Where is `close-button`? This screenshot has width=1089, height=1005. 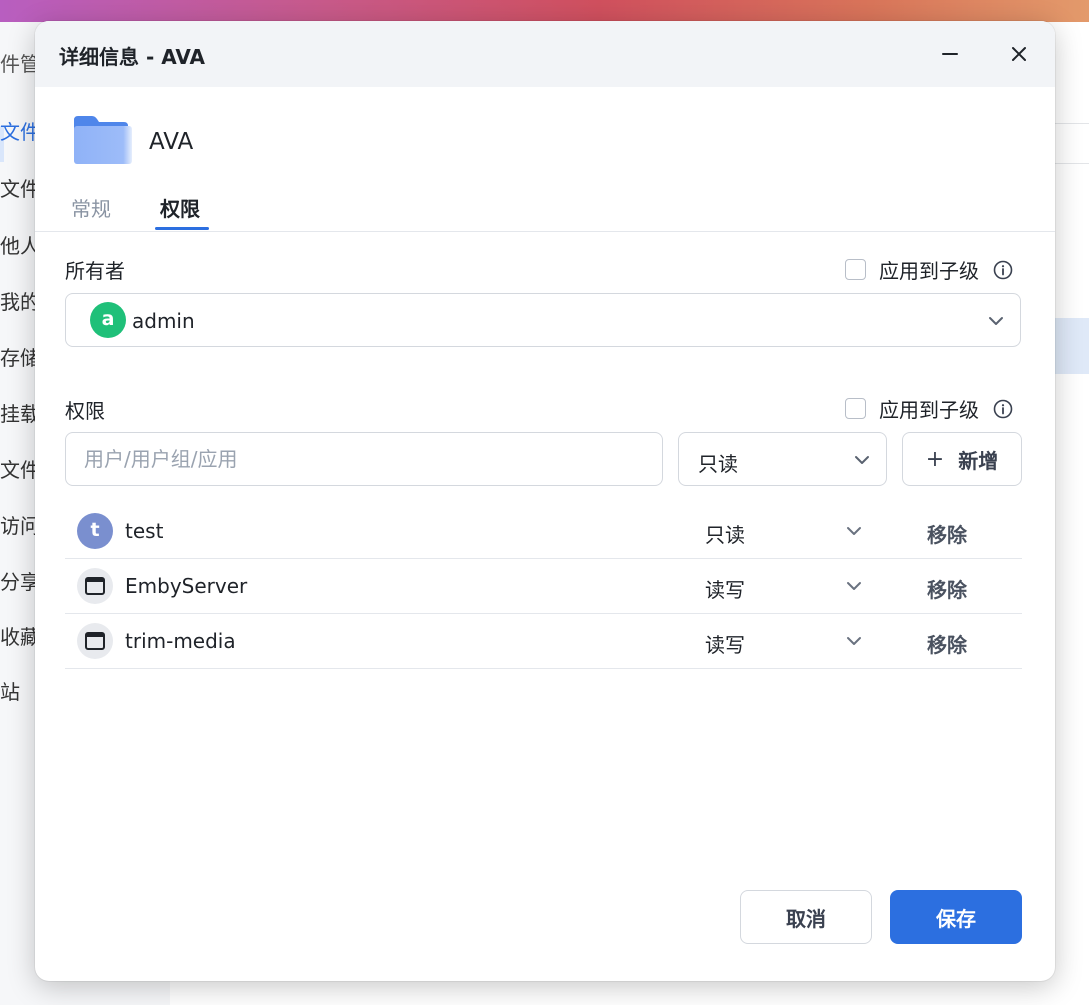 close-button is located at coordinates (1019, 54).